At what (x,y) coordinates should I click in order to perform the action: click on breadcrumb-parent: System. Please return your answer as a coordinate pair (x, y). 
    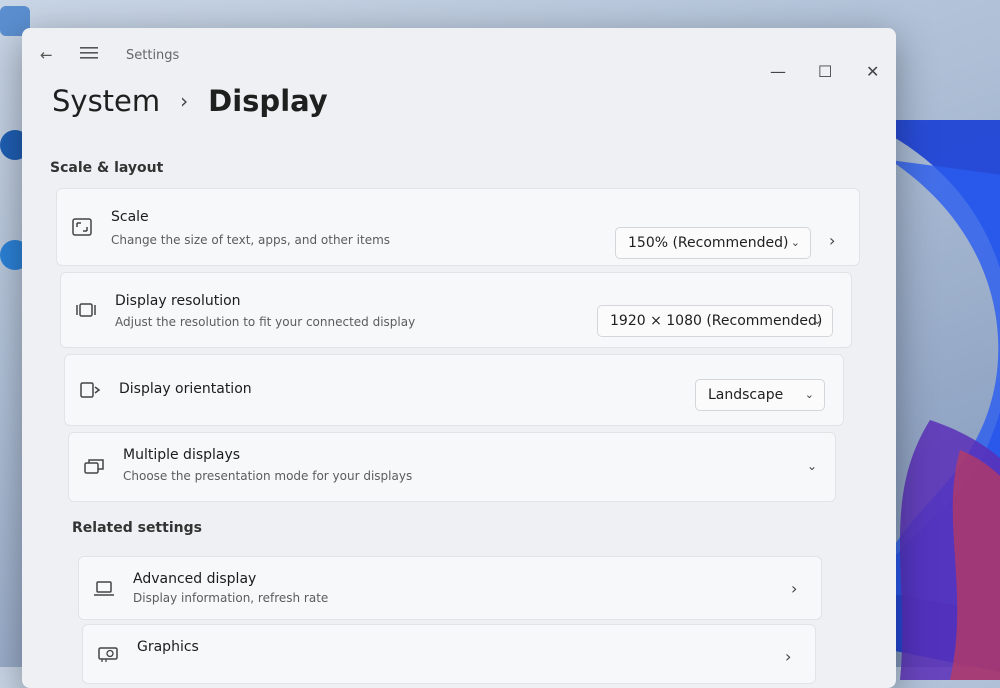
    Looking at the image, I should click on (106, 101).